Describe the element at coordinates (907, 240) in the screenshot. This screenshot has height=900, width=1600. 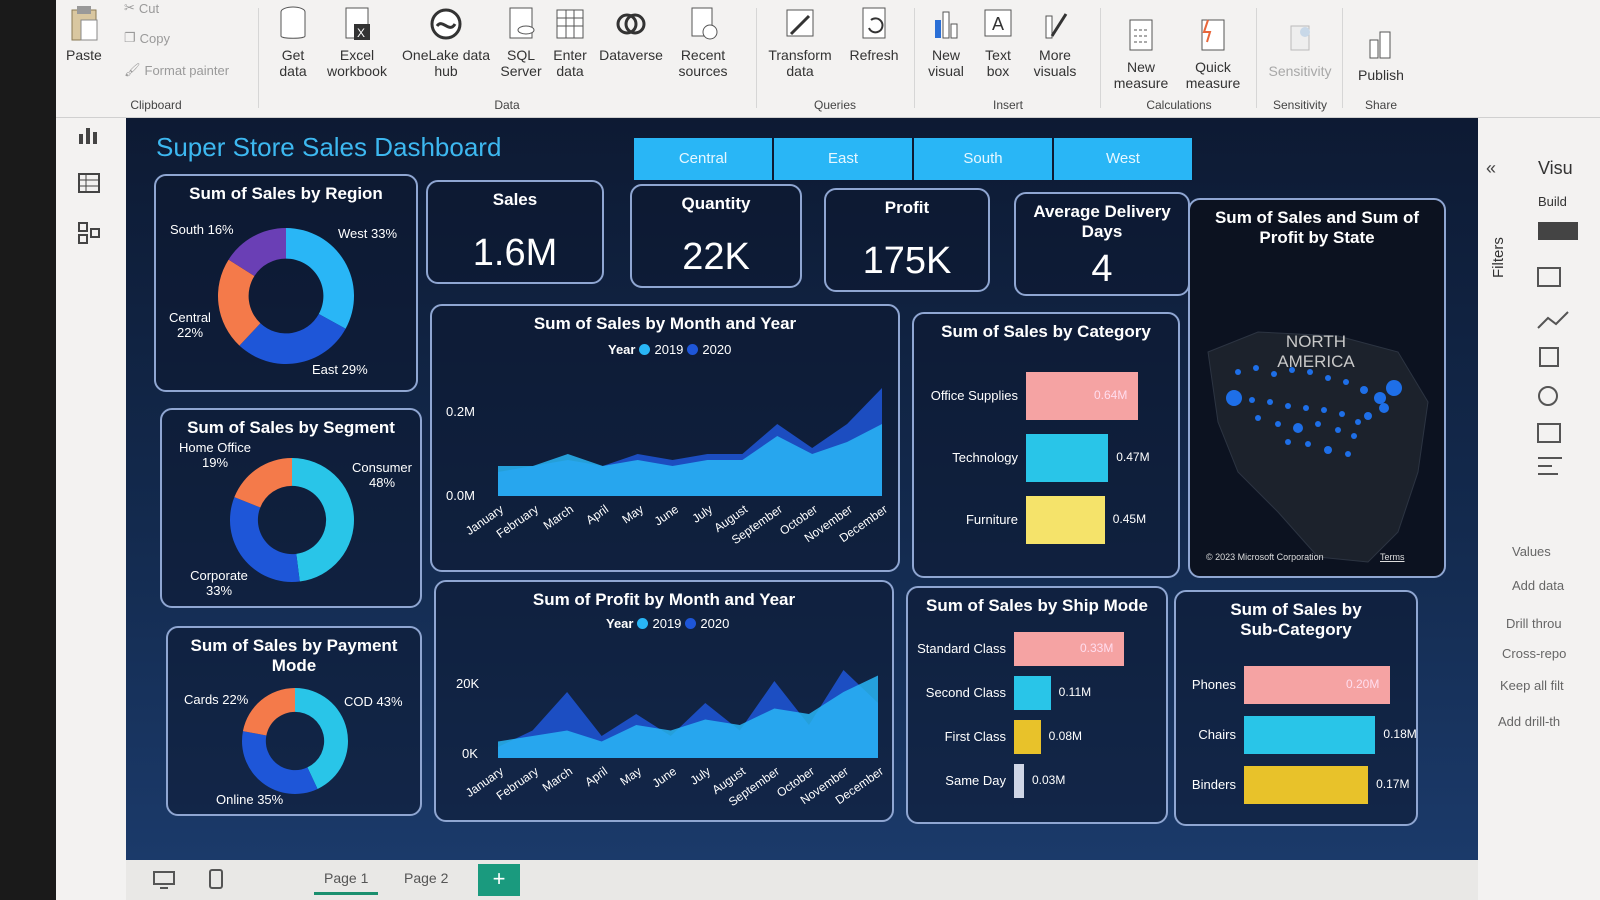
I see `kpi-card-profit: Profit 175K` at that location.